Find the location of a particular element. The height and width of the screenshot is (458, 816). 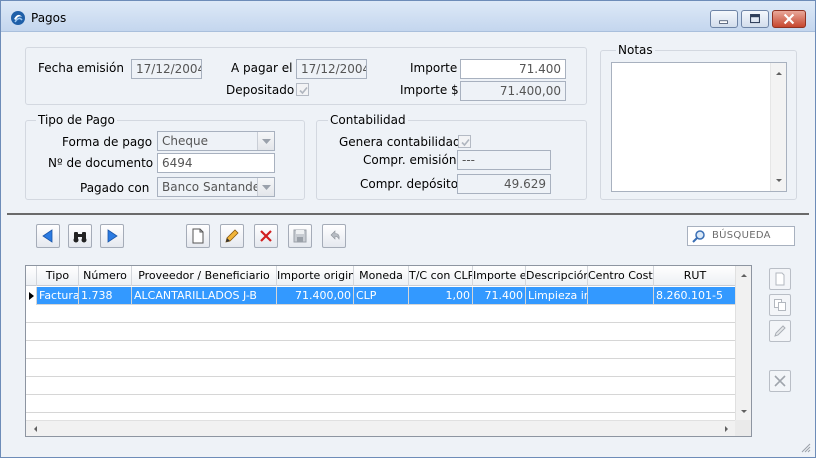

arrow-right-icon is located at coordinates (112, 236).